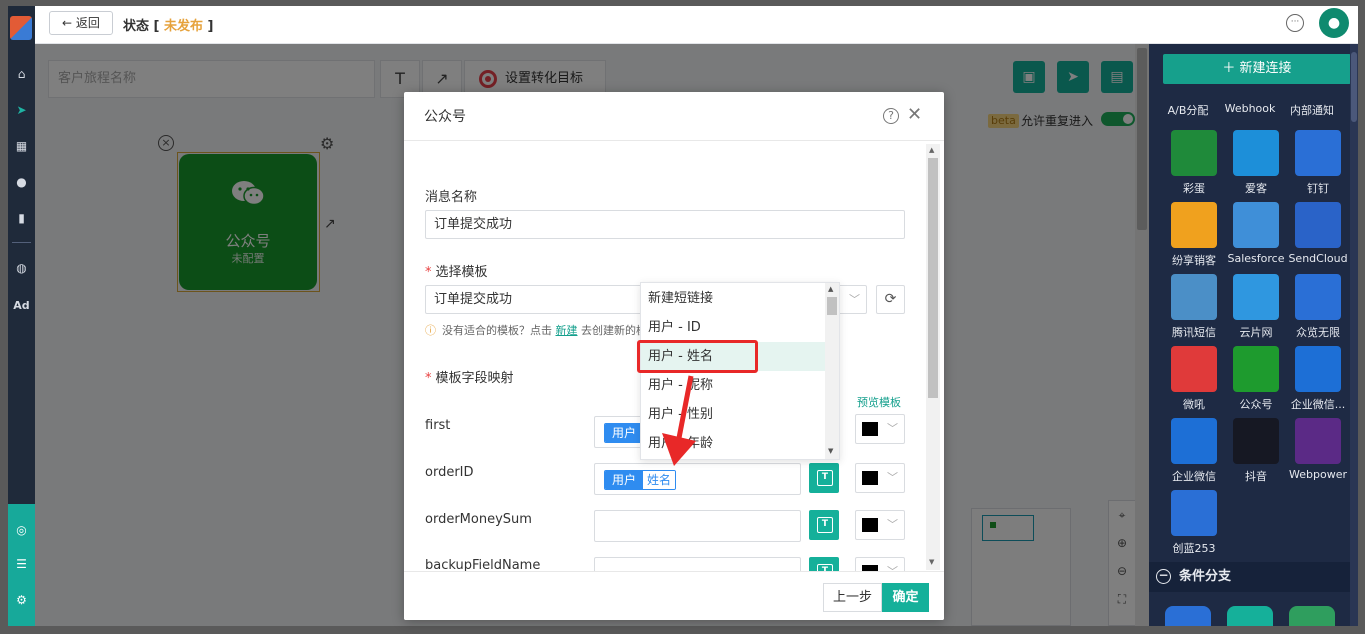  What do you see at coordinates (21, 110) in the screenshot?
I see `send-icon: ➤` at bounding box center [21, 110].